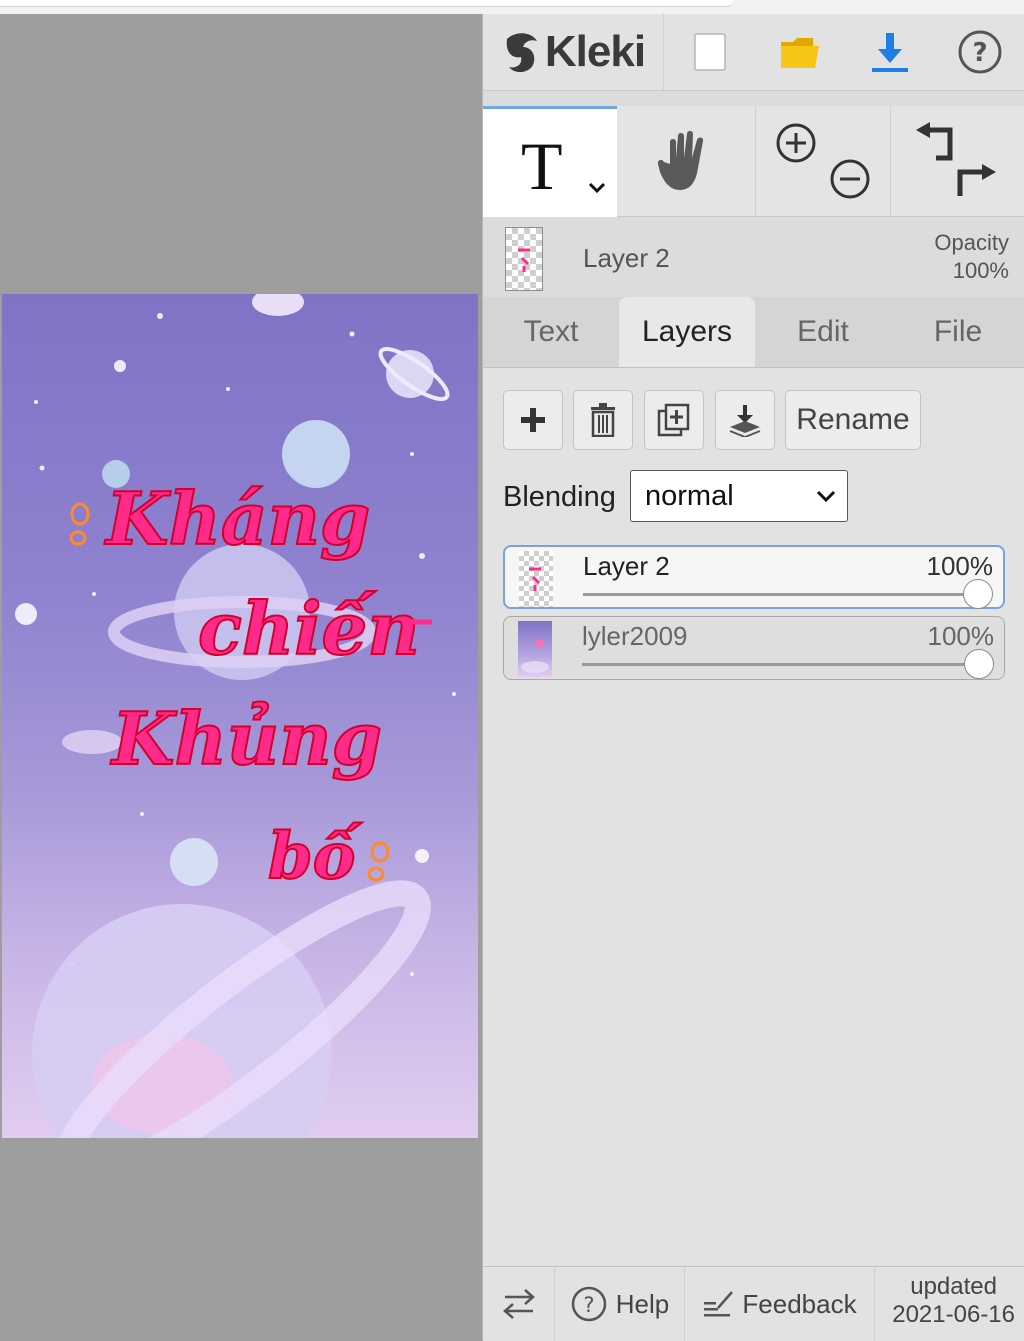  I want to click on open-file-button, so click(800, 52).